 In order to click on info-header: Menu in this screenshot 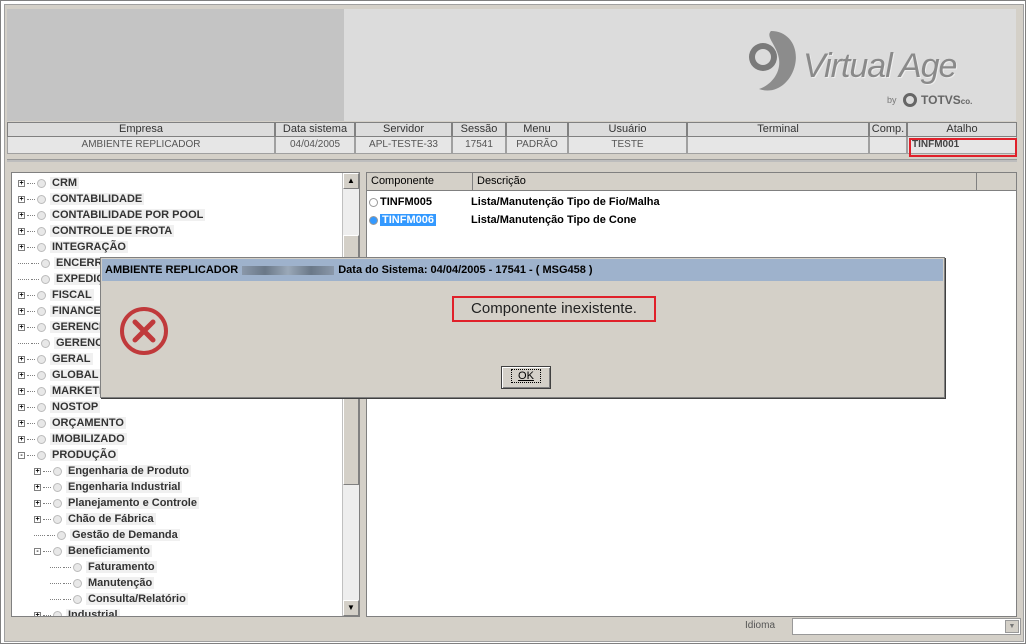, I will do `click(537, 129)`.